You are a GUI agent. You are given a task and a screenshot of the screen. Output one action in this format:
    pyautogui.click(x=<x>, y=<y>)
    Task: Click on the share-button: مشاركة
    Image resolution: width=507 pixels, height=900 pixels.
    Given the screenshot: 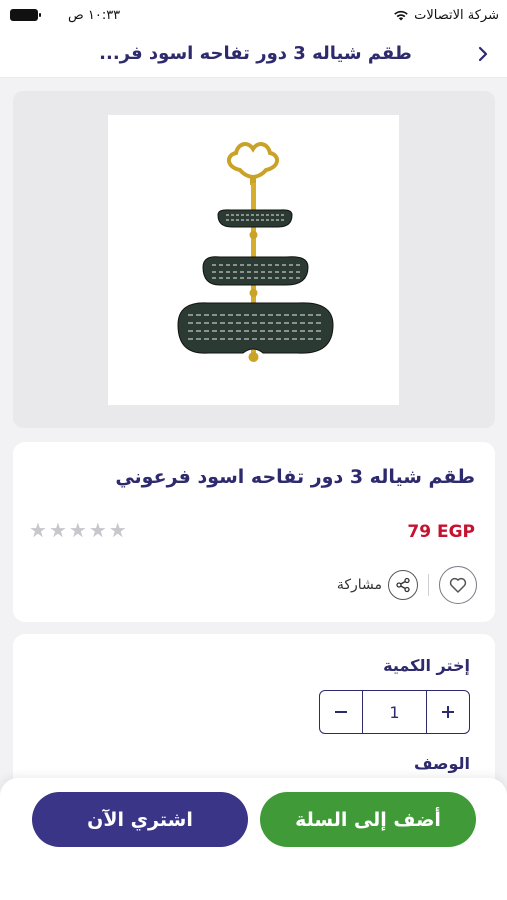 What is the action you would take?
    pyautogui.click(x=377, y=585)
    